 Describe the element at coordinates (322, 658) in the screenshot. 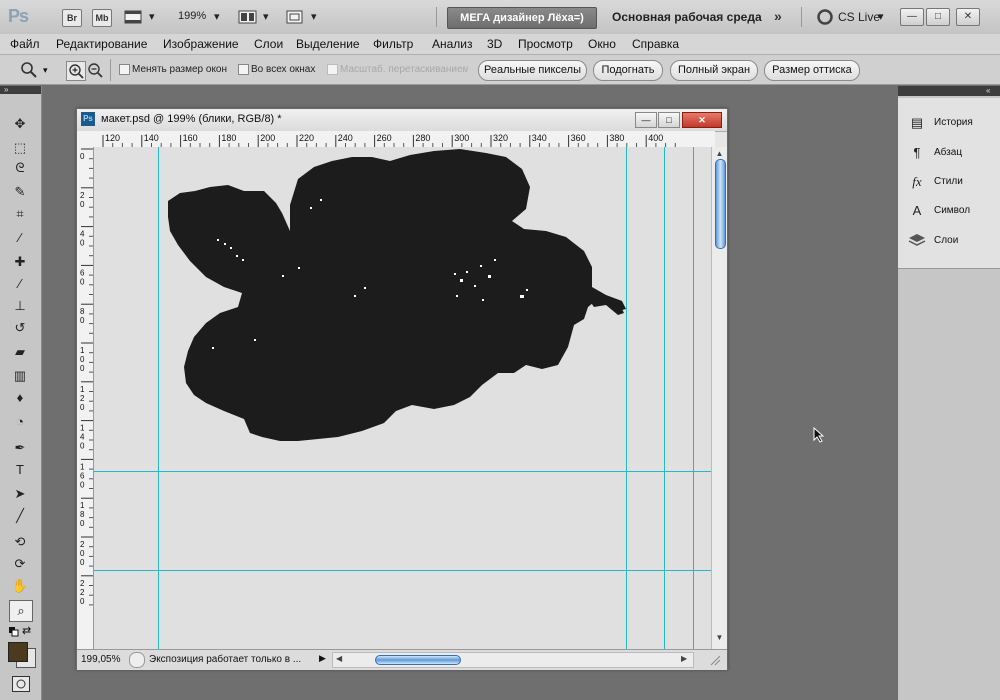

I see `status-menu-arrow-icon: ▶` at that location.